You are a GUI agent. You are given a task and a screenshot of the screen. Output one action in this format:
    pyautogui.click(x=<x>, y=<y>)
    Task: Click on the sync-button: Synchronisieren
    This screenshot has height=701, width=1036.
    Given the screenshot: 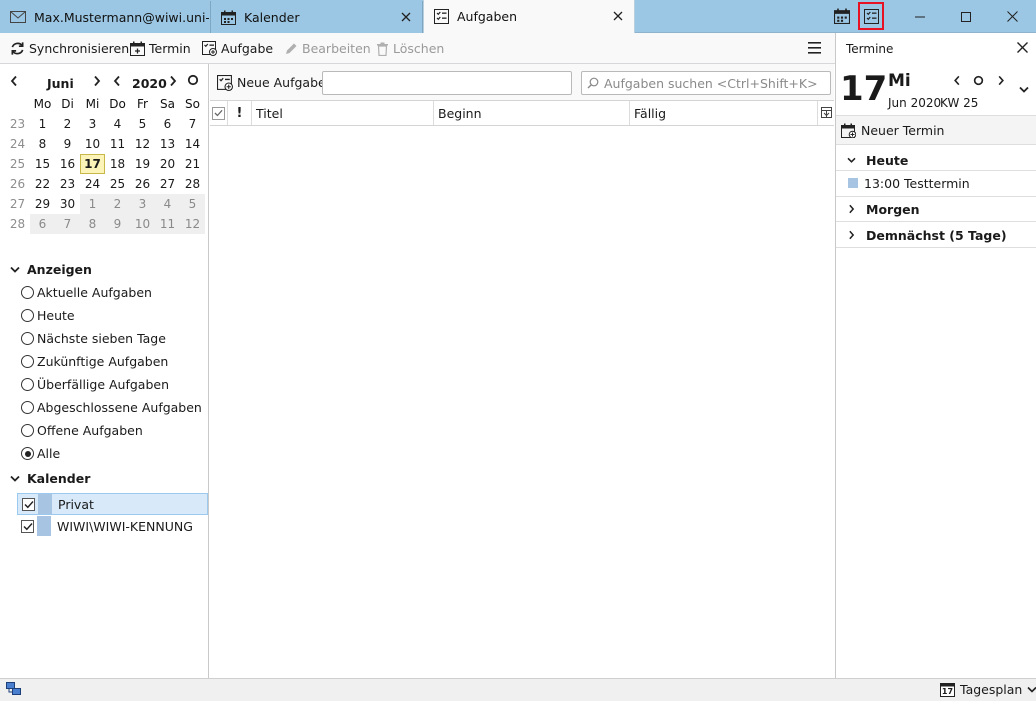 What is the action you would take?
    pyautogui.click(x=69, y=48)
    